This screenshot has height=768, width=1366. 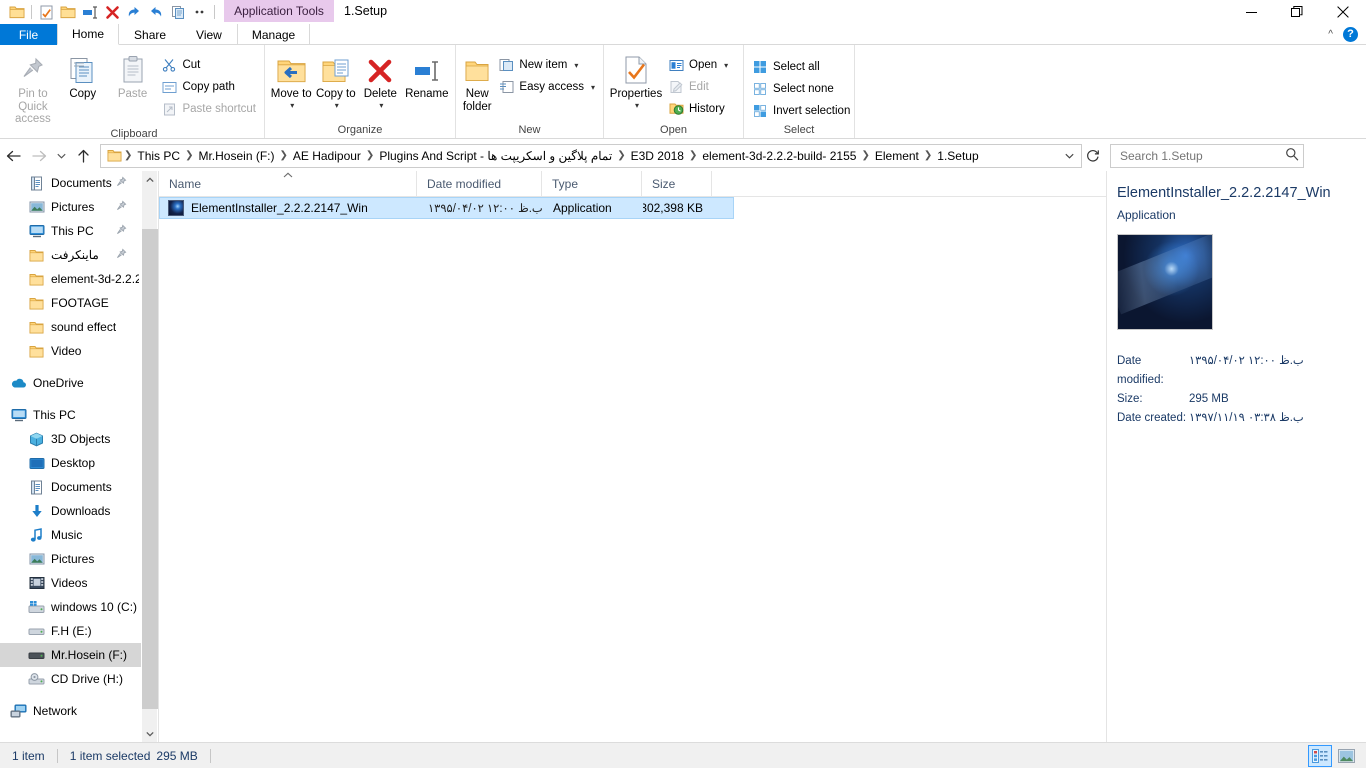 I want to click on qat-delete-icon, so click(x=112, y=12).